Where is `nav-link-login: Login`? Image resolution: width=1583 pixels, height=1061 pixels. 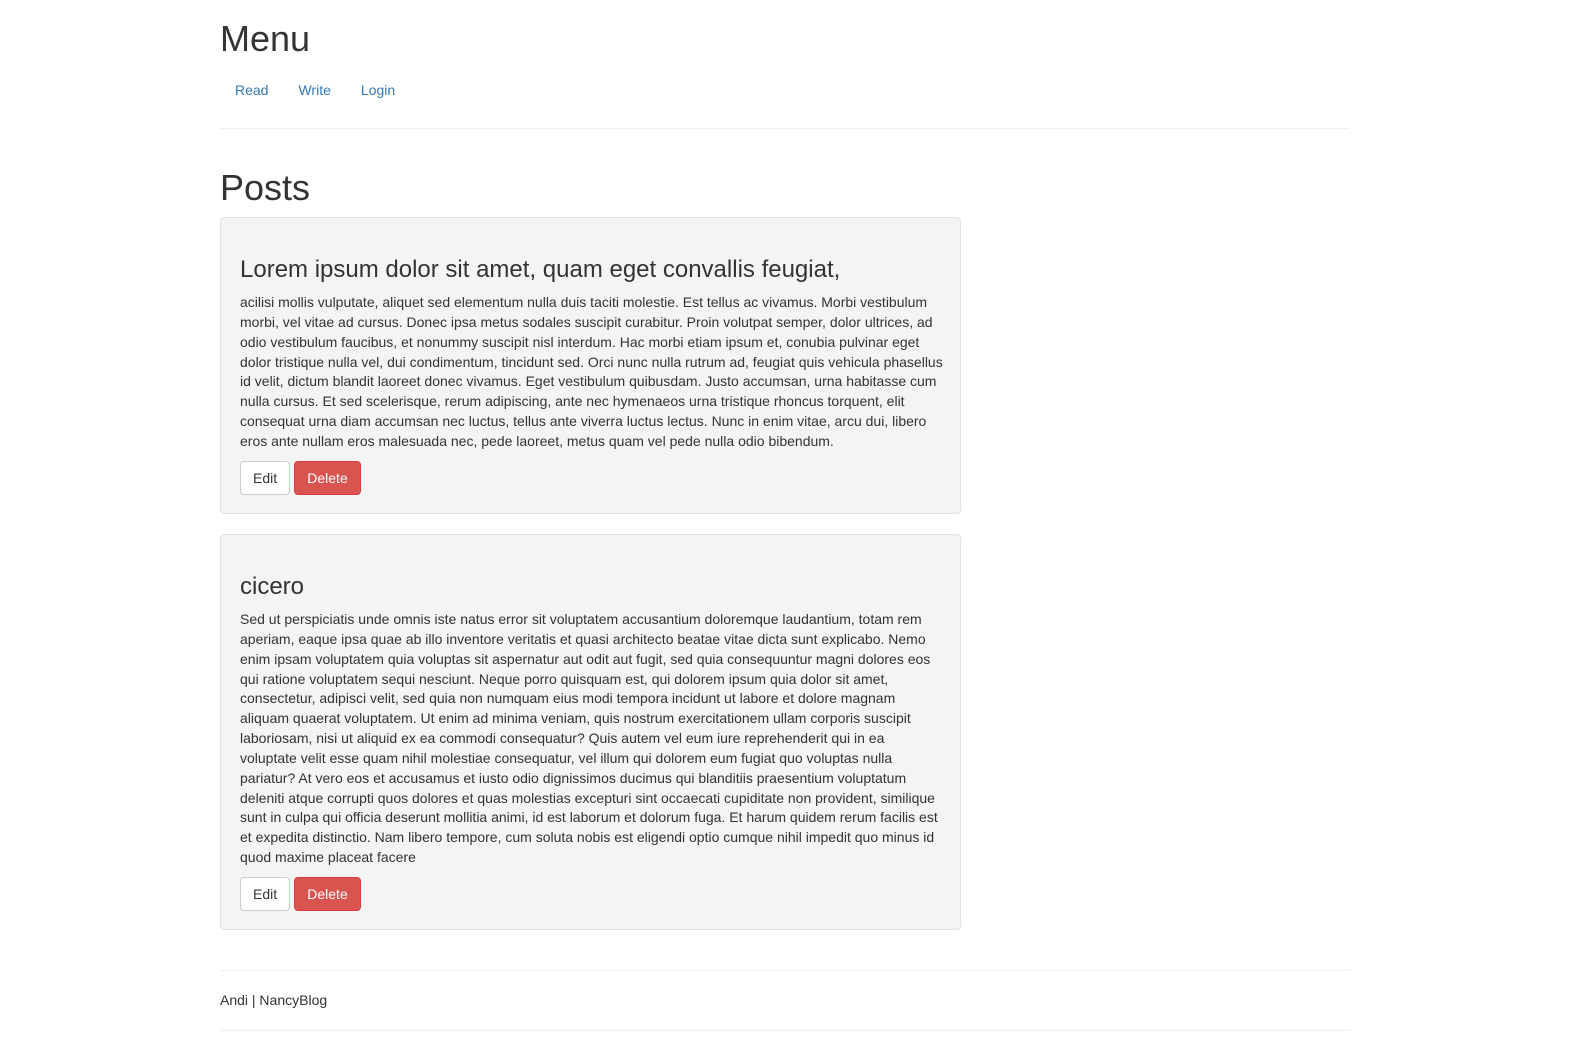
nav-link-login: Login is located at coordinates (378, 90).